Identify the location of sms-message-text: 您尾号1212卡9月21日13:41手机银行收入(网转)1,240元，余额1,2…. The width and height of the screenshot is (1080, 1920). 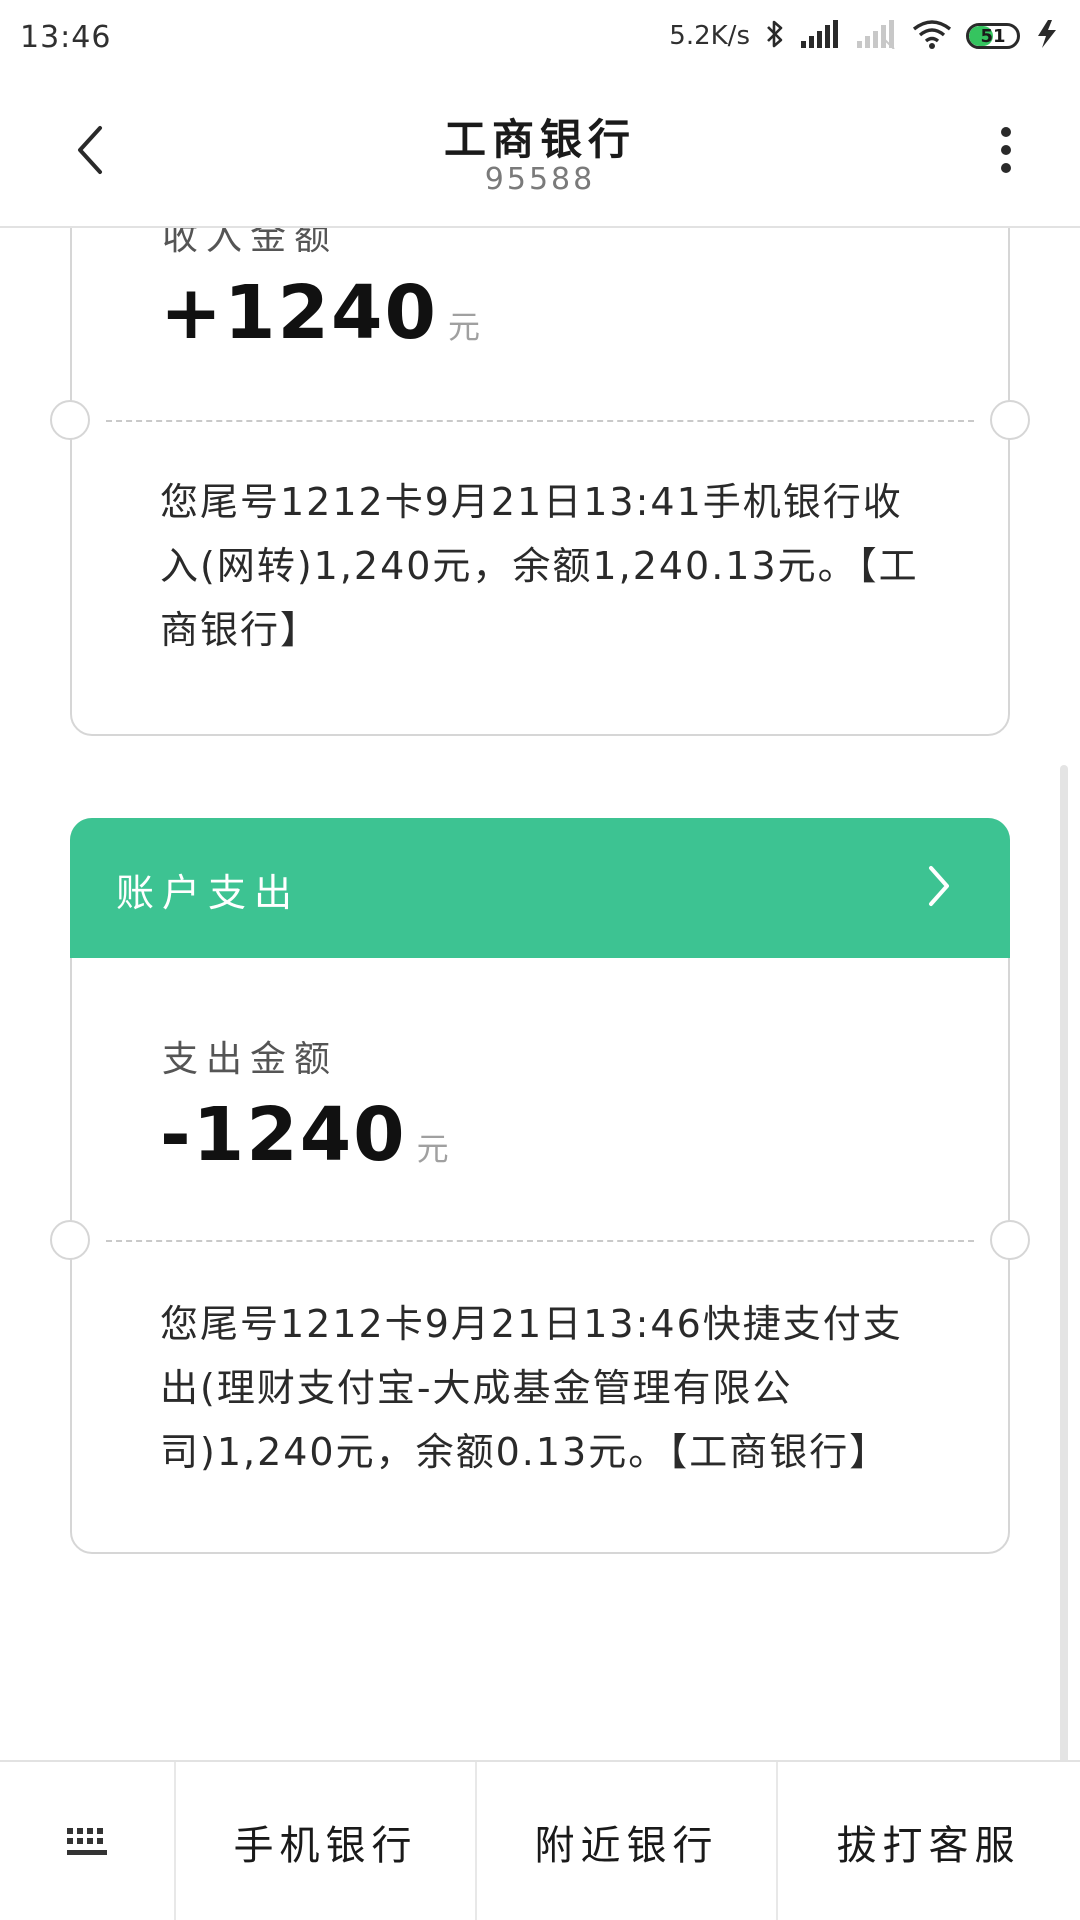
(539, 566).